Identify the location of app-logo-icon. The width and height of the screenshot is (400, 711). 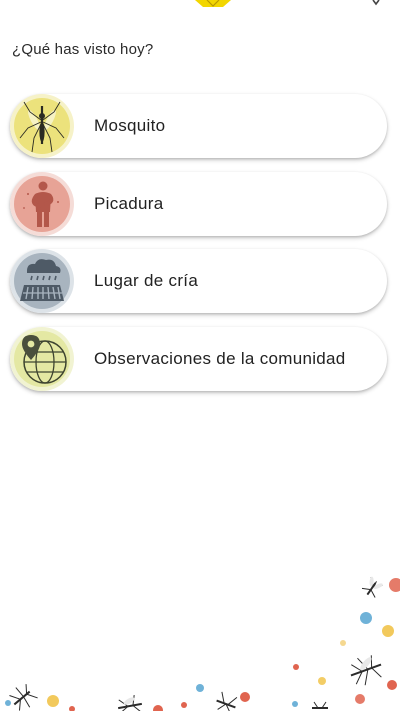
(213, 3).